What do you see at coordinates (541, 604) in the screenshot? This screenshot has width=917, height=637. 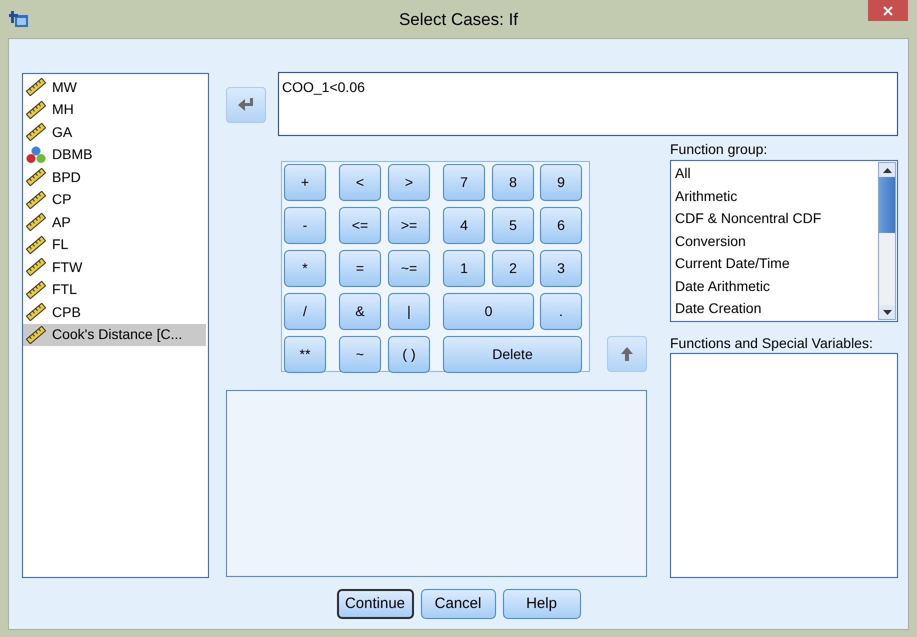 I see `dialog-button: Help` at bounding box center [541, 604].